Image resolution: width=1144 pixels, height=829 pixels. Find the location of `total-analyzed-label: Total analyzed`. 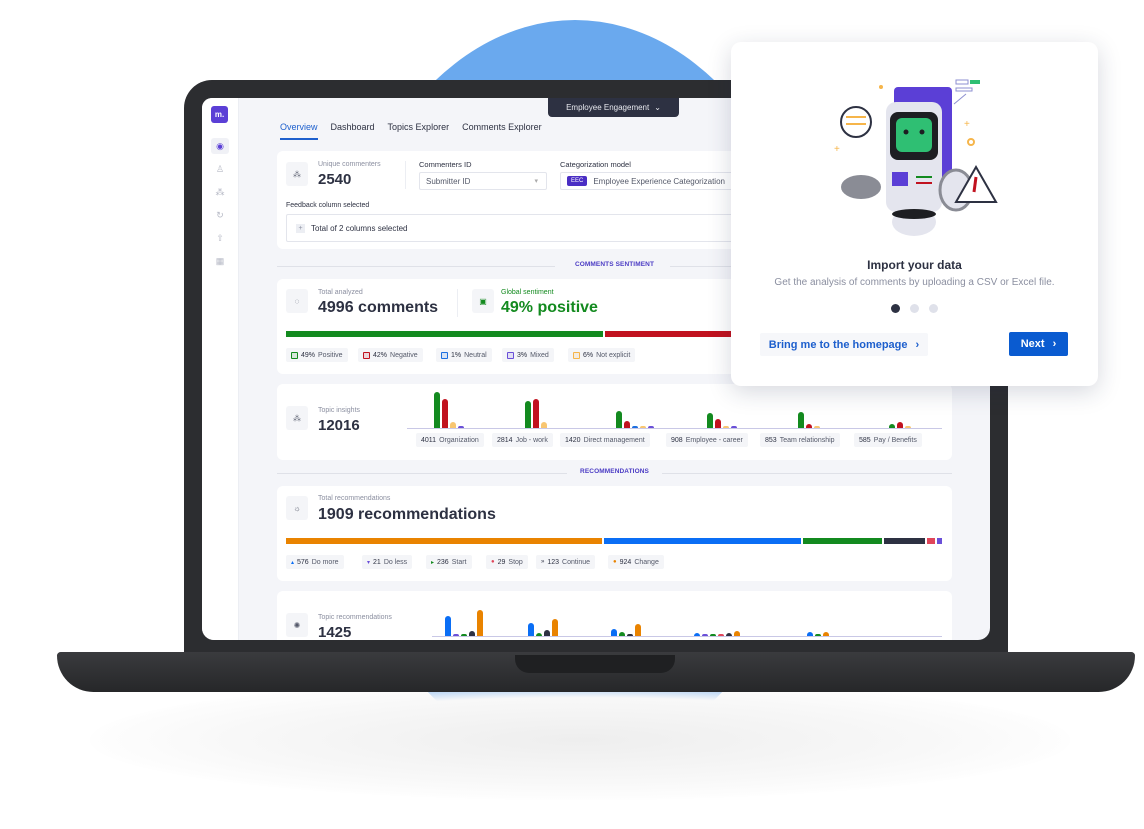

total-analyzed-label: Total analyzed is located at coordinates (340, 292).